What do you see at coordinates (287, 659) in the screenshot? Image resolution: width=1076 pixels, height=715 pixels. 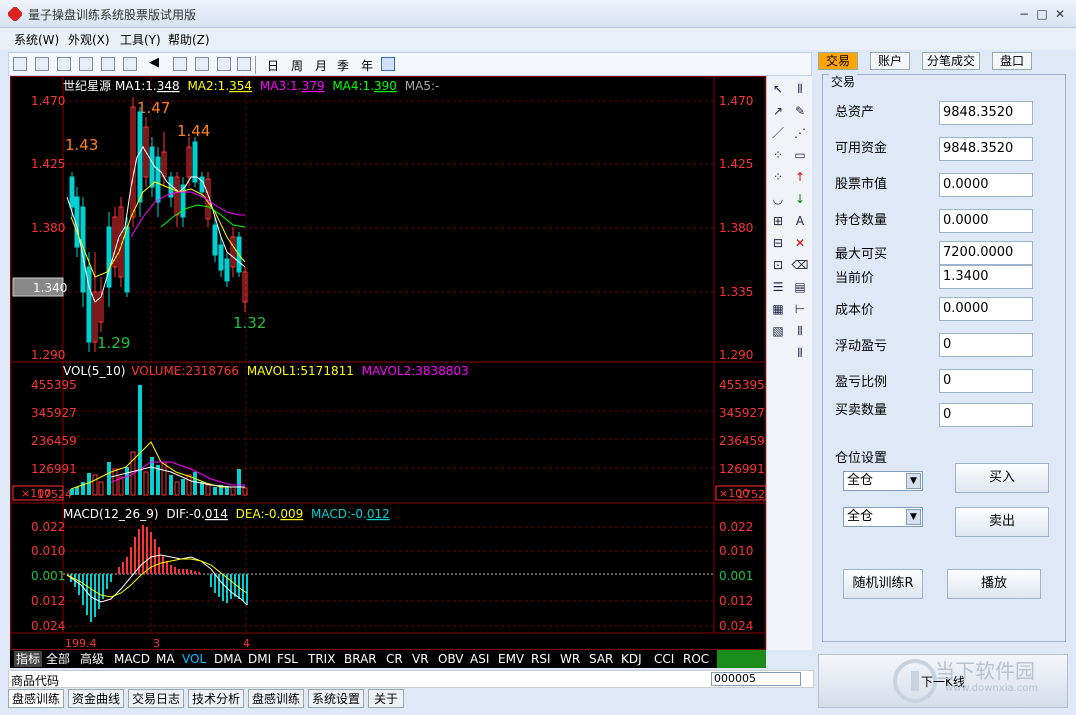 I see `indicator-tab-8: FSL` at bounding box center [287, 659].